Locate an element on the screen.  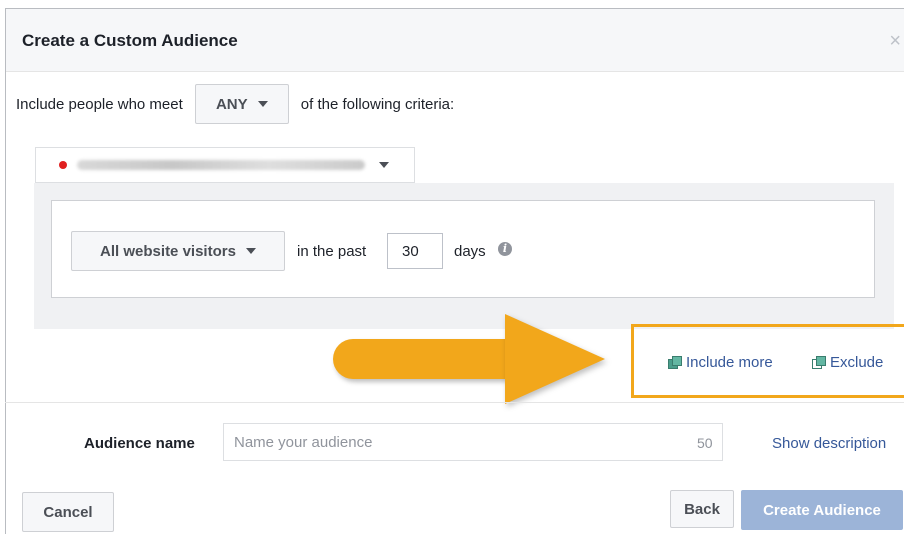
section-divider is located at coordinates (454, 402).